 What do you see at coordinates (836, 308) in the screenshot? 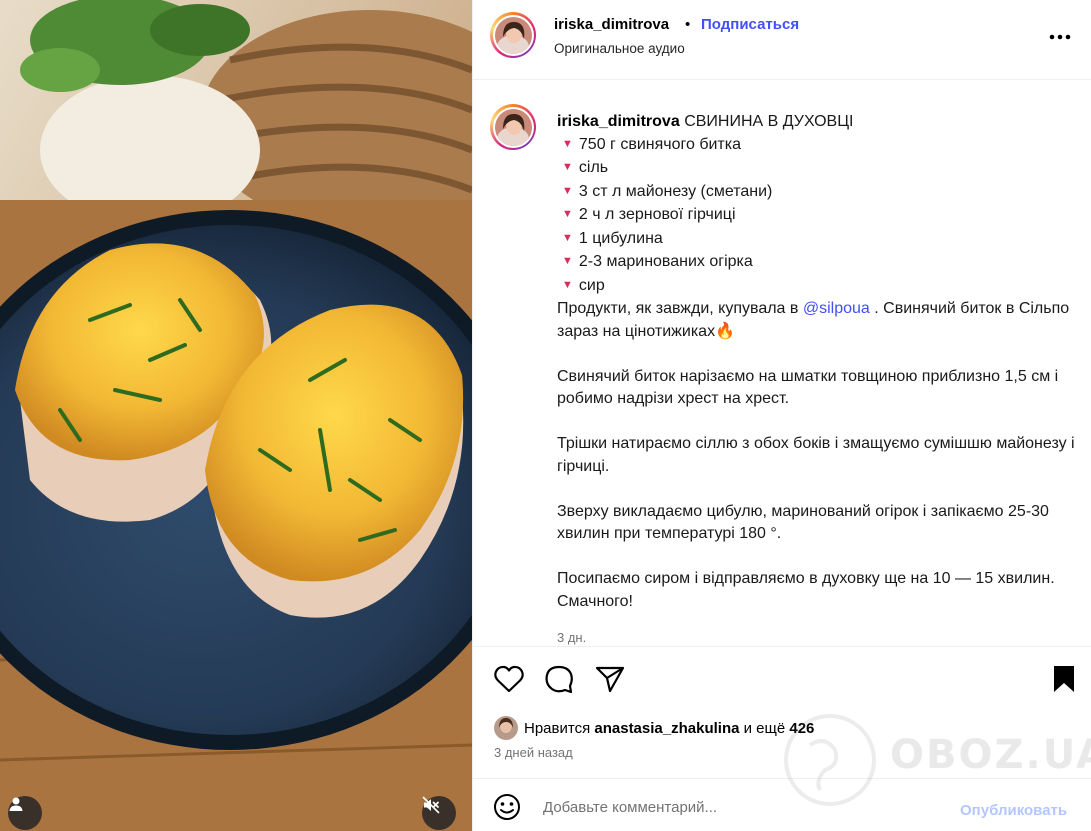
I see `mention-link-silpoua: @silpoua` at bounding box center [836, 308].